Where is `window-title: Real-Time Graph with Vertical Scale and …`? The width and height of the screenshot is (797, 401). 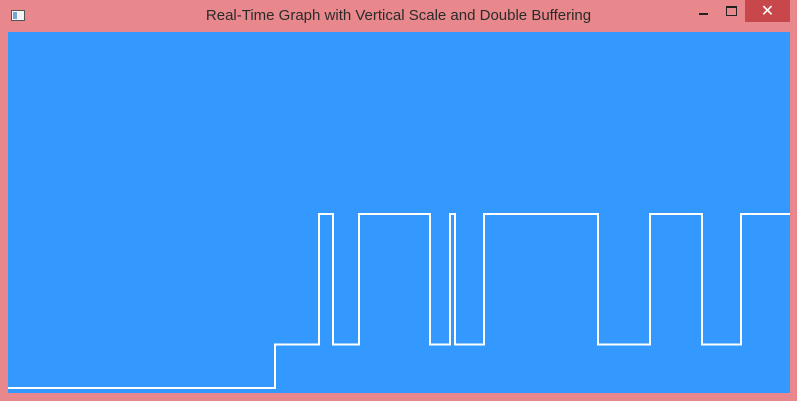 window-title: Real-Time Graph with Vertical Scale and … is located at coordinates (398, 15).